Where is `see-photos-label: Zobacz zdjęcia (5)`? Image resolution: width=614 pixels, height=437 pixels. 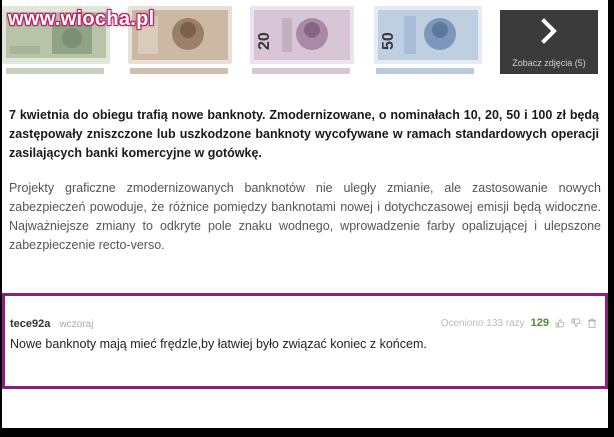 see-photos-label: Zobacz zdjęcia (5) is located at coordinates (549, 63).